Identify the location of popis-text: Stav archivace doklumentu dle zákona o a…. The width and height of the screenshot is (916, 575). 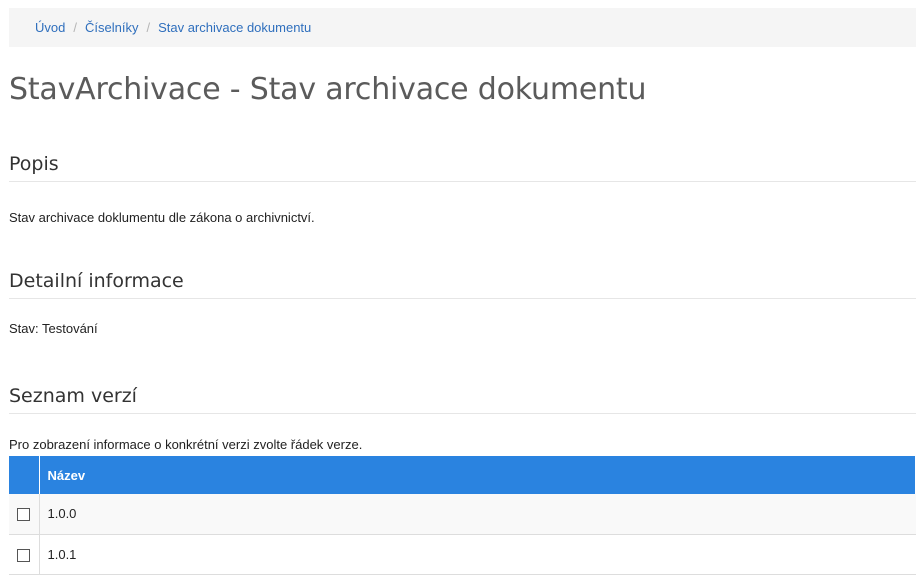
(162, 217).